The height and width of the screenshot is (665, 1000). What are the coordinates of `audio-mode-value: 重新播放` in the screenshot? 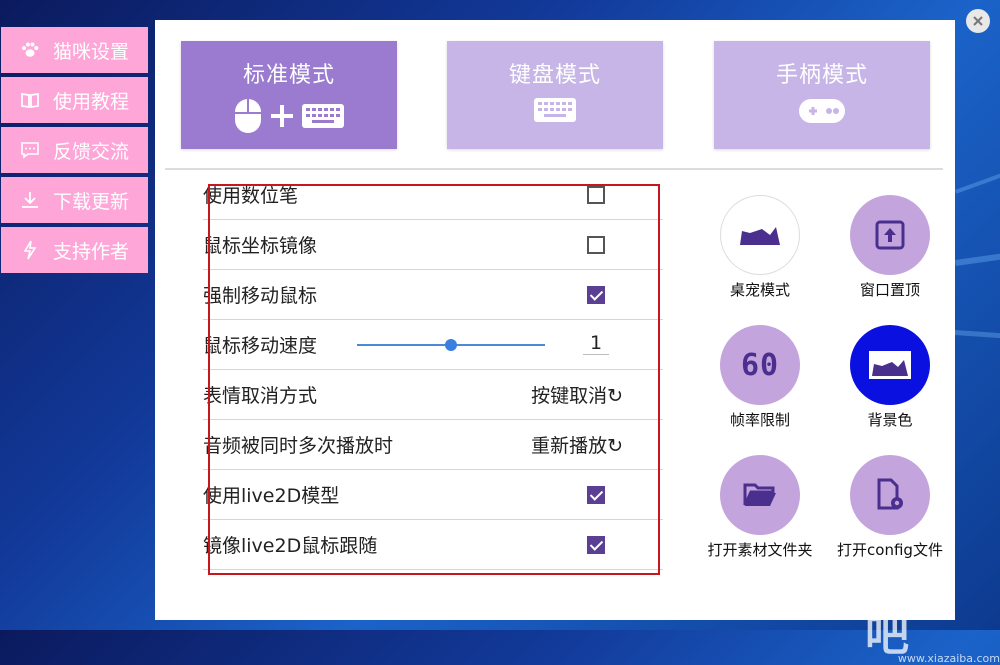 It's located at (569, 446).